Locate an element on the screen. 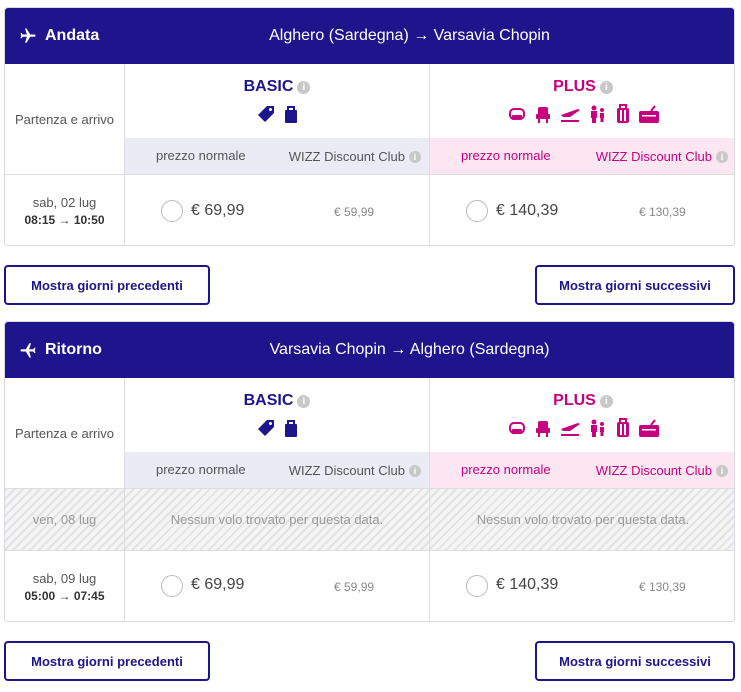 The width and height of the screenshot is (741, 692). outbound-basic-name: BASIC is located at coordinates (268, 86).